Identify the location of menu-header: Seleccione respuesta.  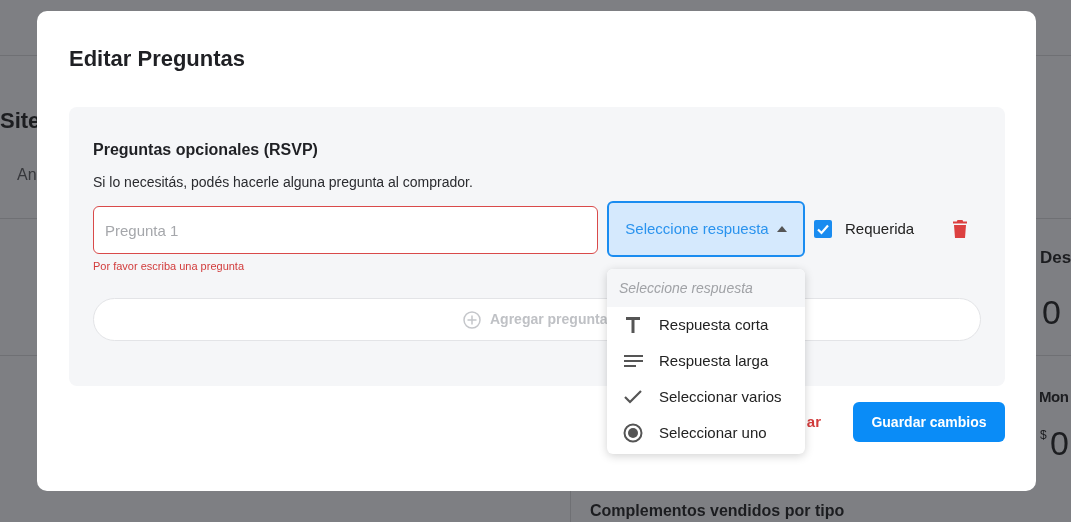
(706, 288).